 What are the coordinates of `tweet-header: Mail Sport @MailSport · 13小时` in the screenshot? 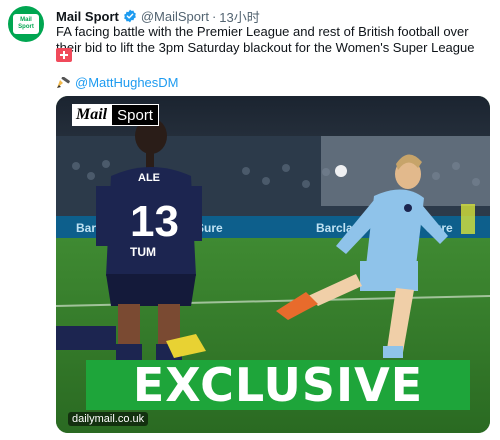 It's located at (158, 16).